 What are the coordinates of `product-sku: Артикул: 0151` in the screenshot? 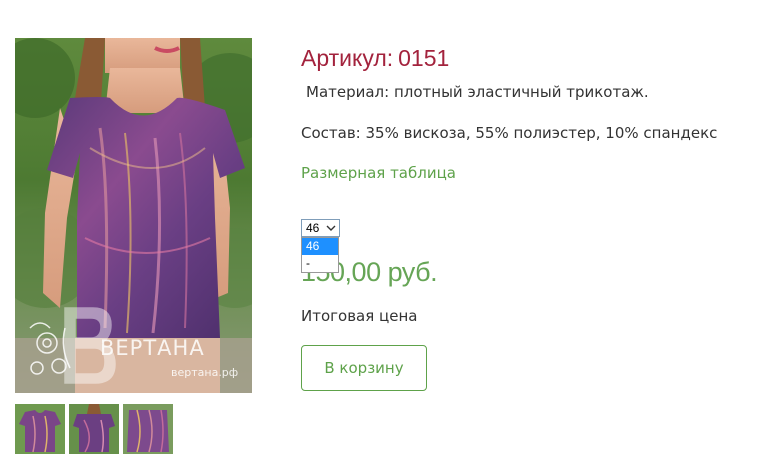 It's located at (375, 58).